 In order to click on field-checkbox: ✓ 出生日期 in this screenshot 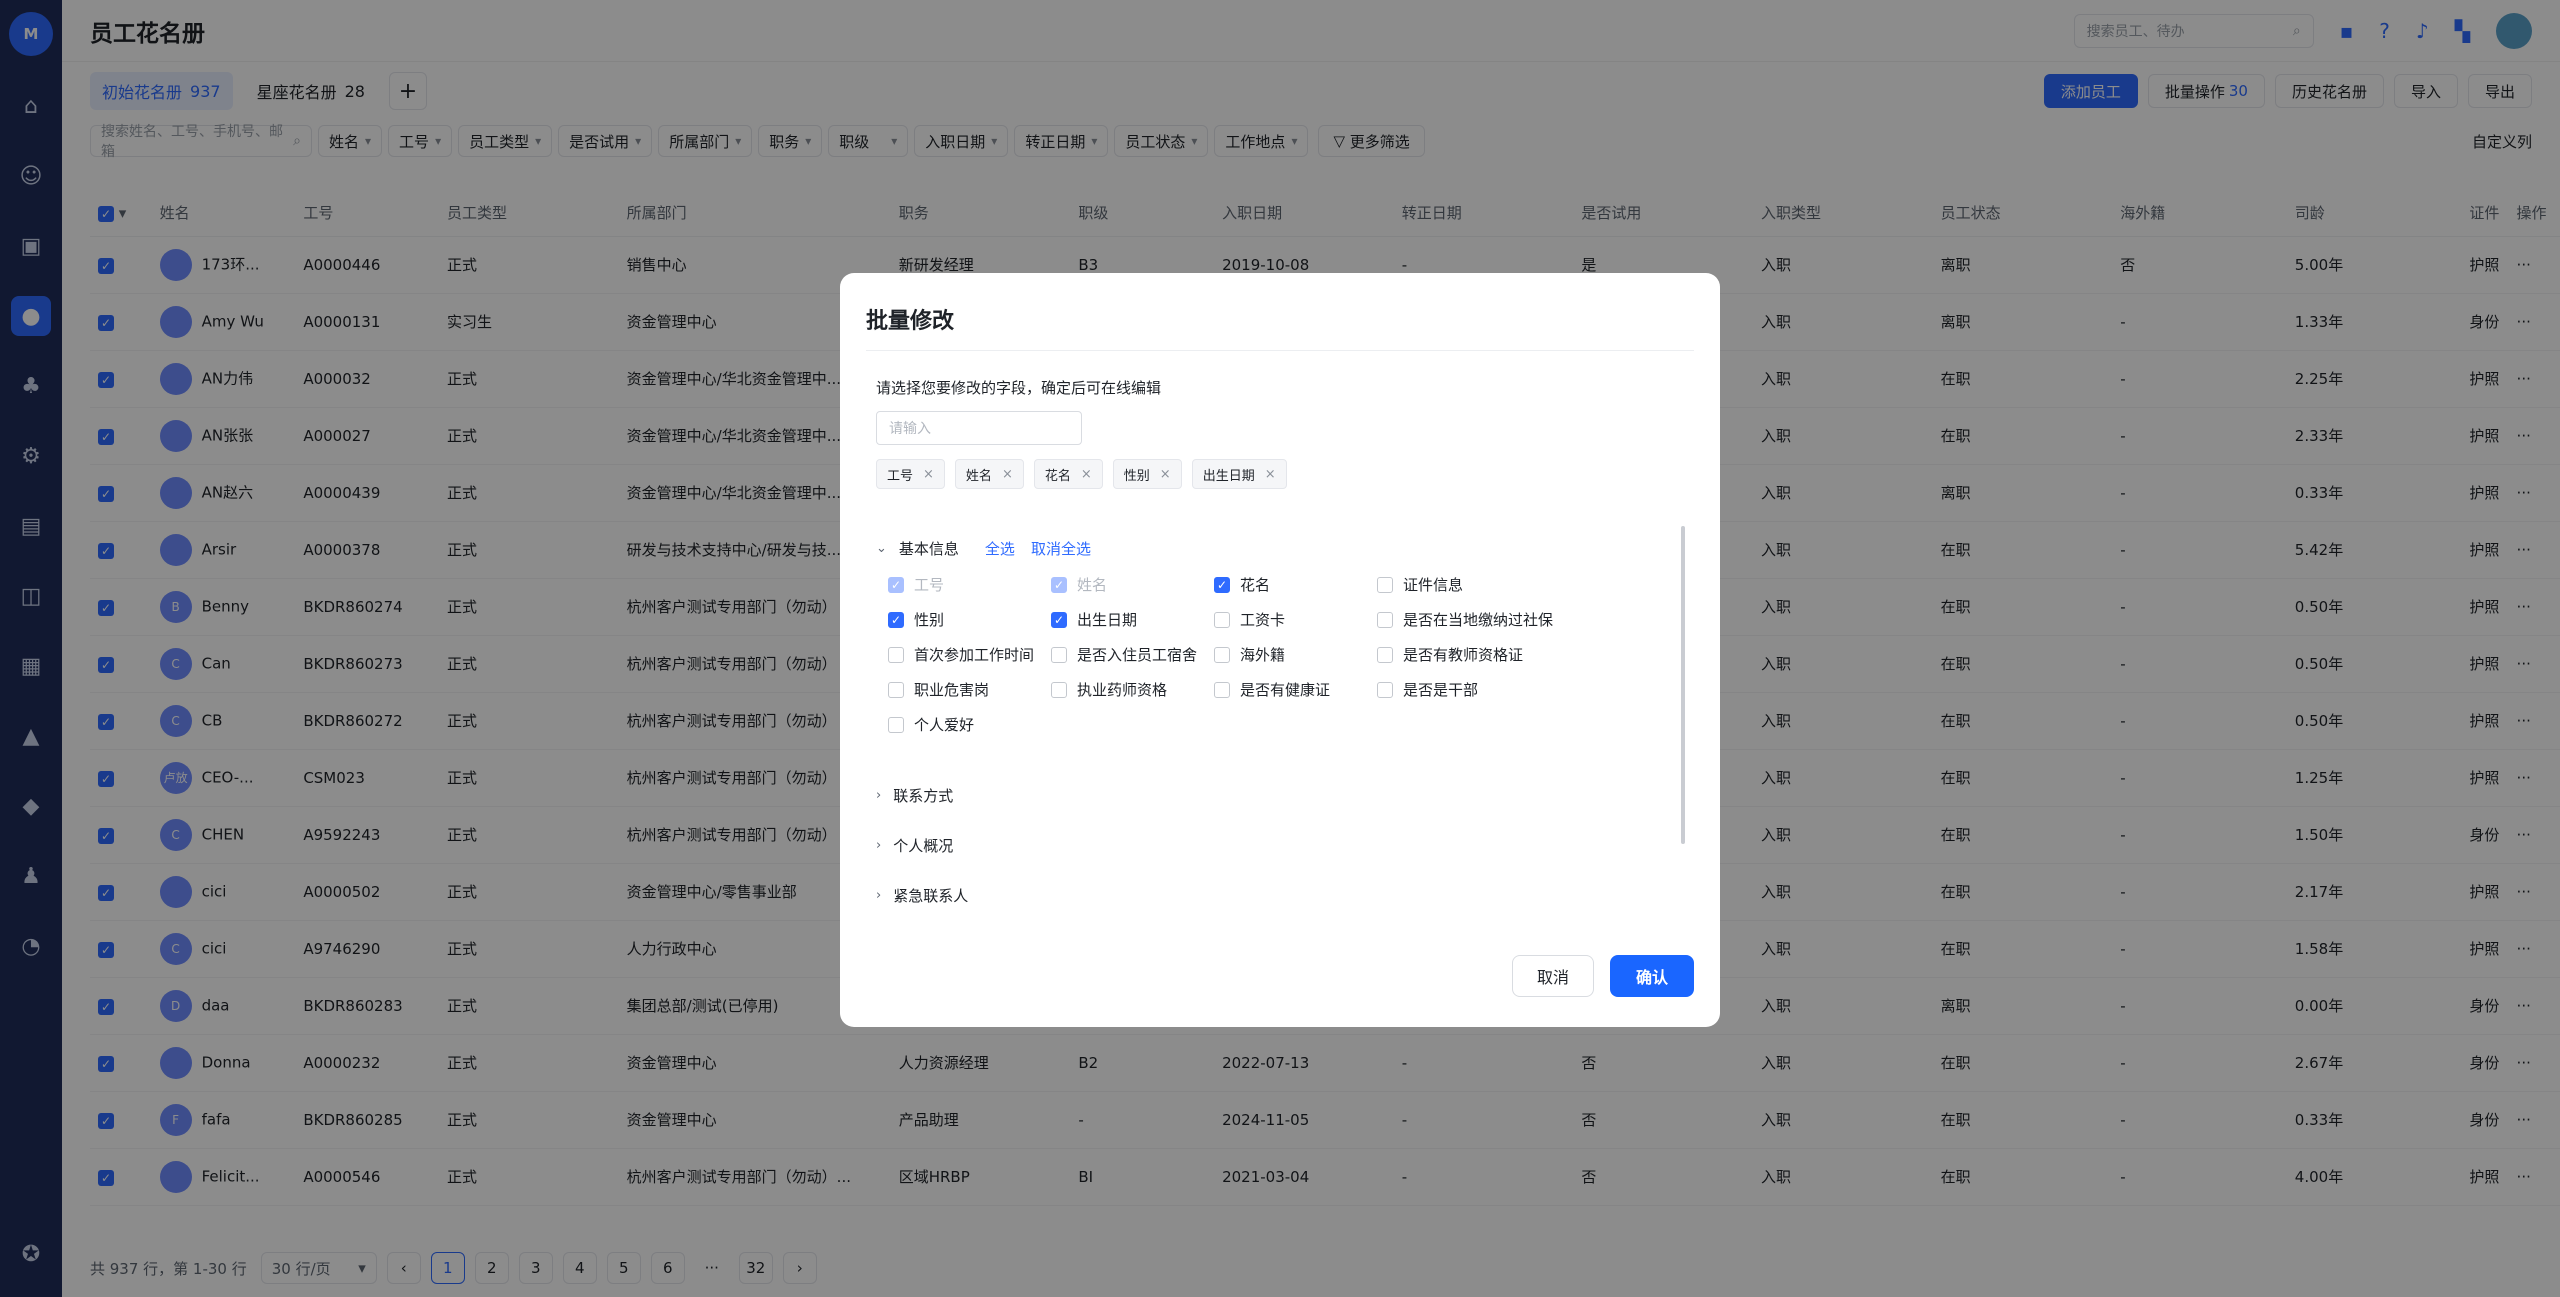, I will do `click(1132, 619)`.